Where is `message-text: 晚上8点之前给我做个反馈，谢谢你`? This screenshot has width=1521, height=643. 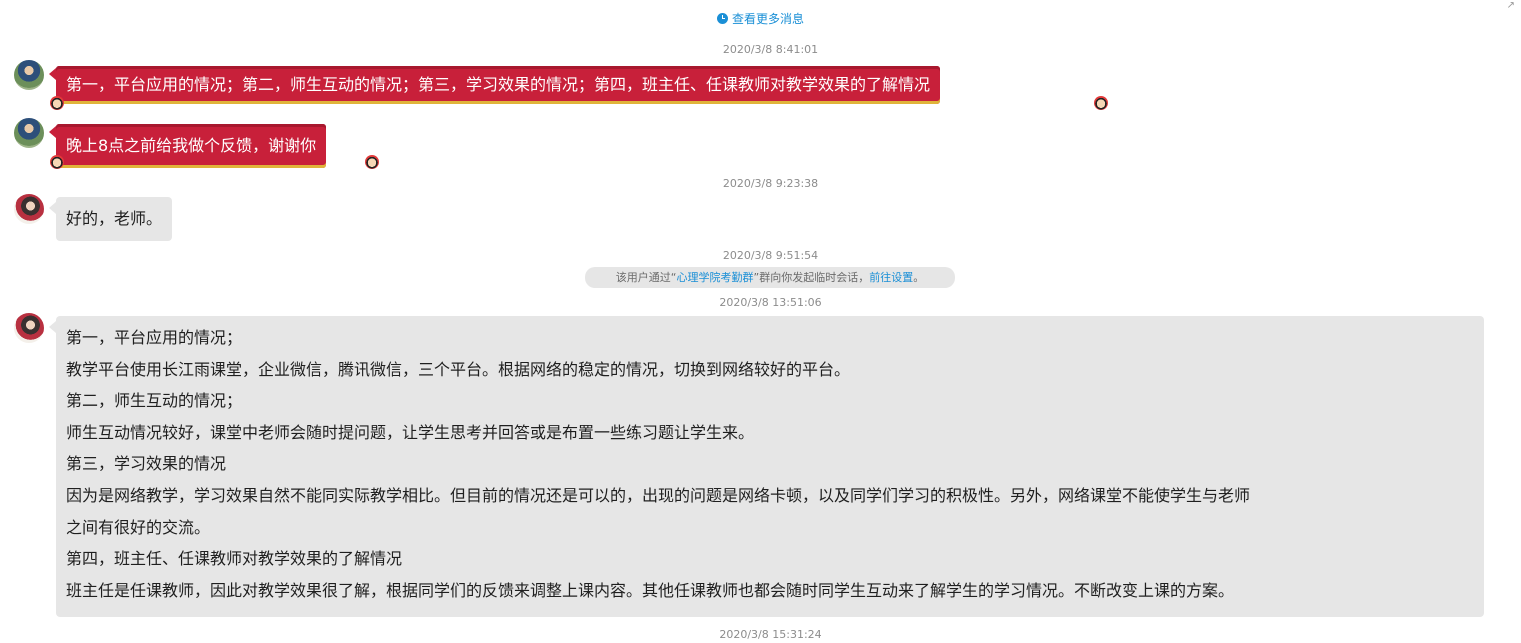
message-text: 晚上8点之前给我做个反馈，谢谢你 is located at coordinates (191, 145).